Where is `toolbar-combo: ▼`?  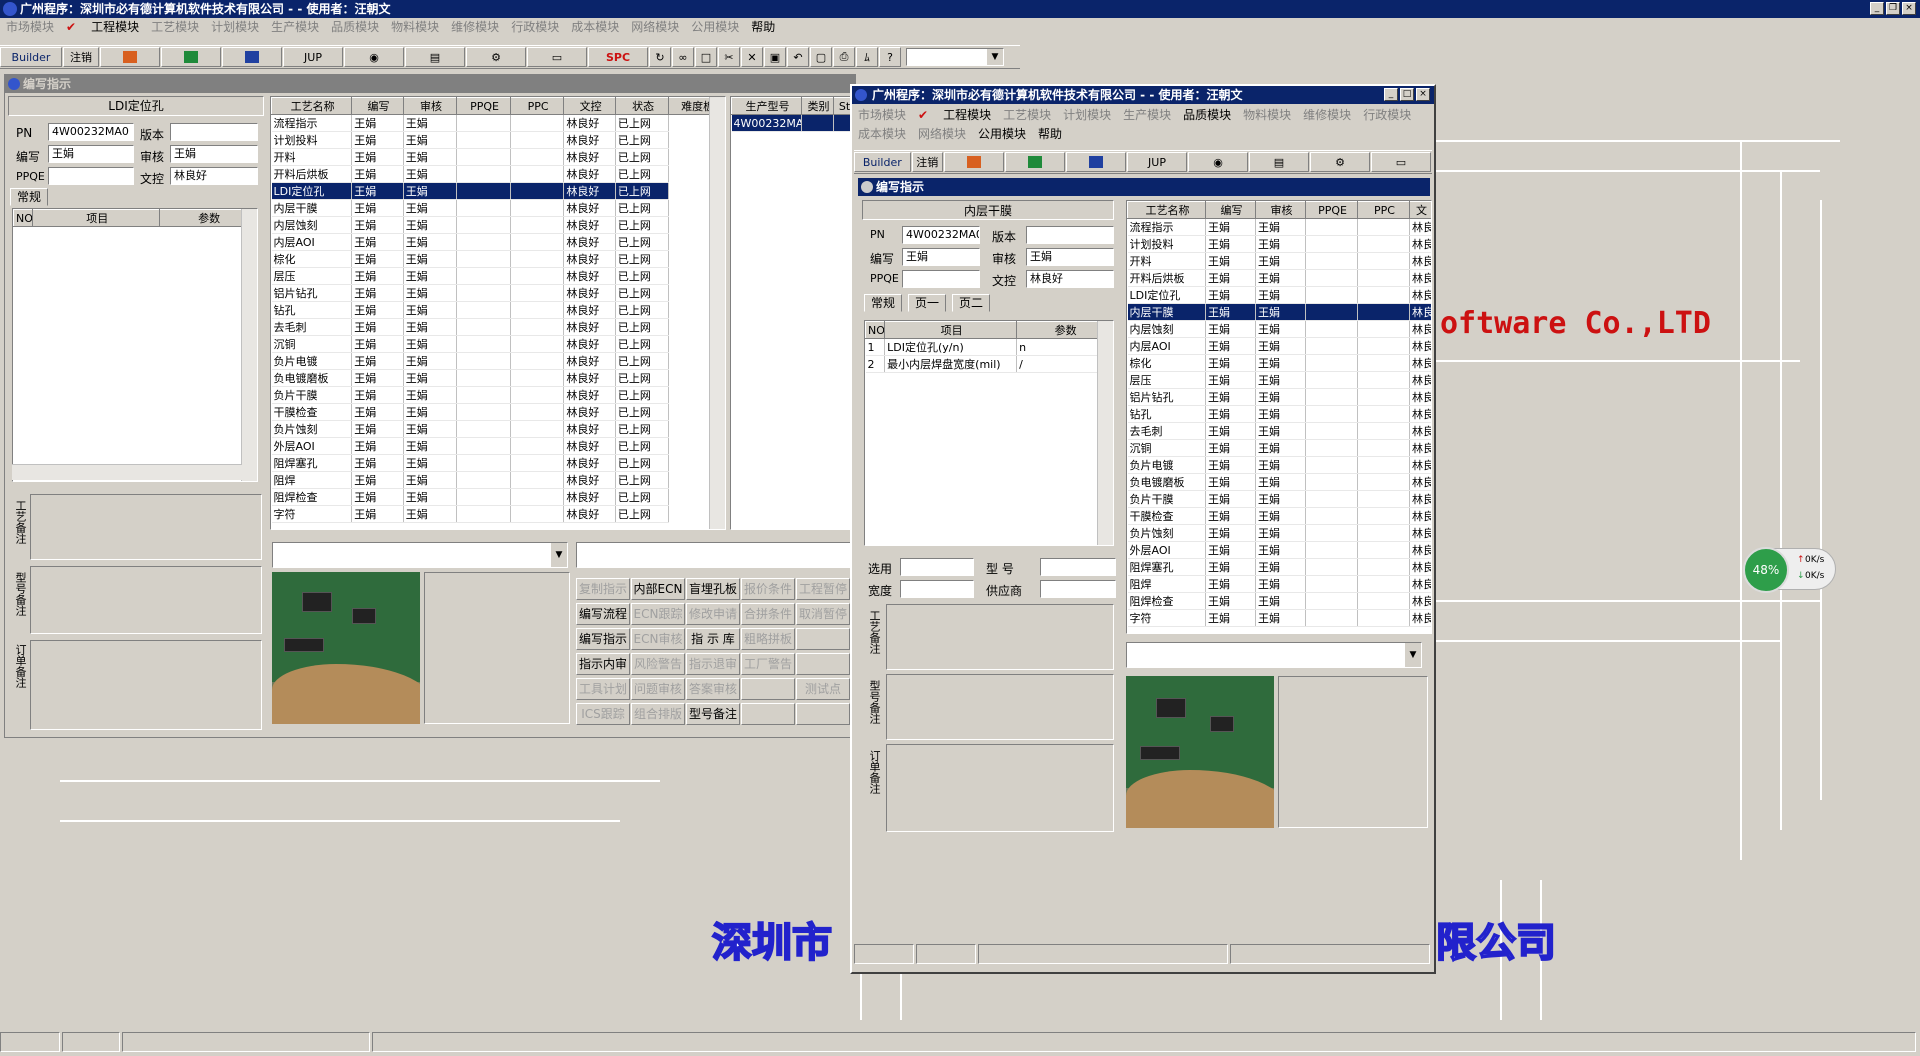
toolbar-combo: ▼ is located at coordinates (955, 57).